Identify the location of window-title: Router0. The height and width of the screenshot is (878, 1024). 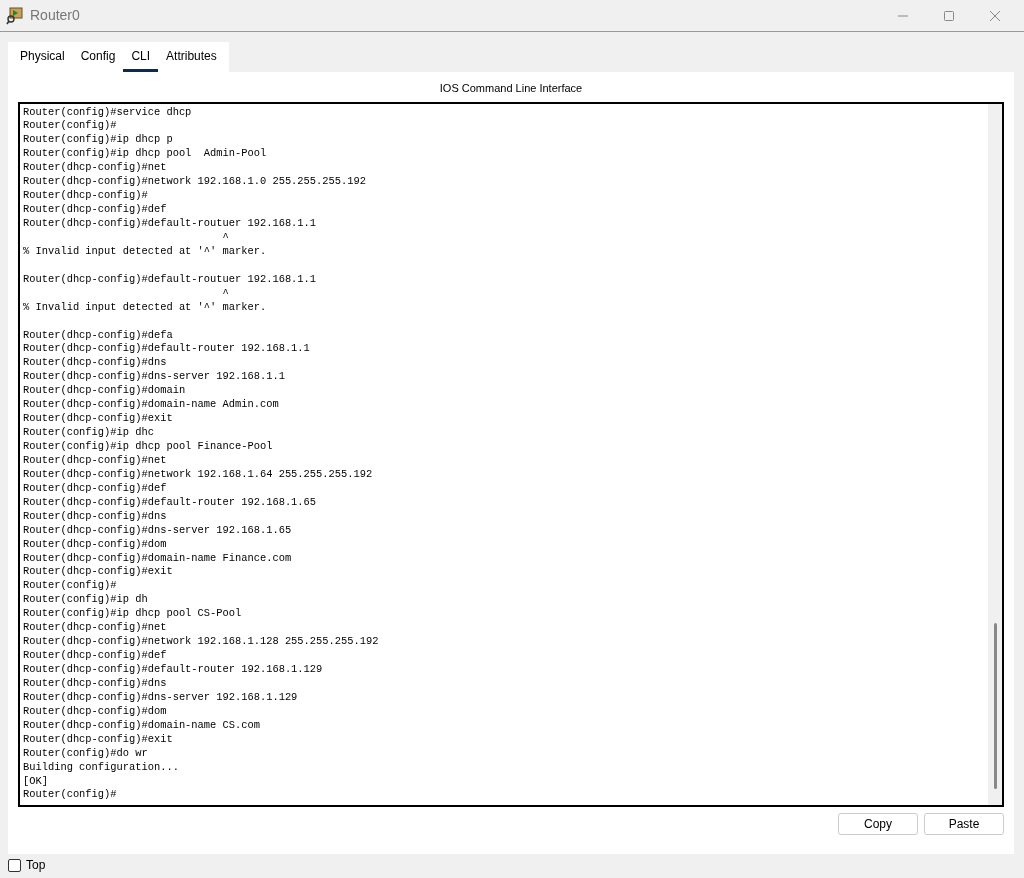
(55, 15).